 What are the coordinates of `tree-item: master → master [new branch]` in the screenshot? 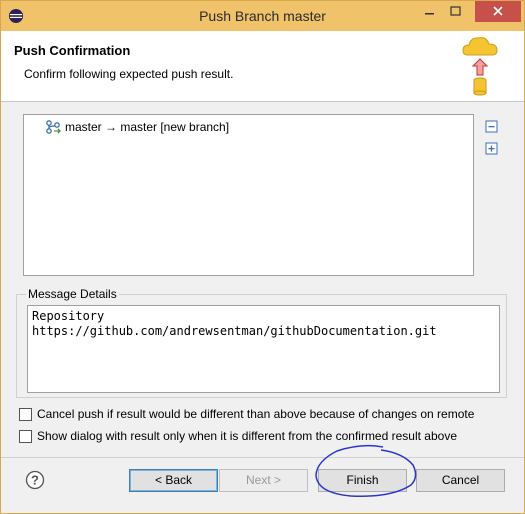 It's located at (137, 127).